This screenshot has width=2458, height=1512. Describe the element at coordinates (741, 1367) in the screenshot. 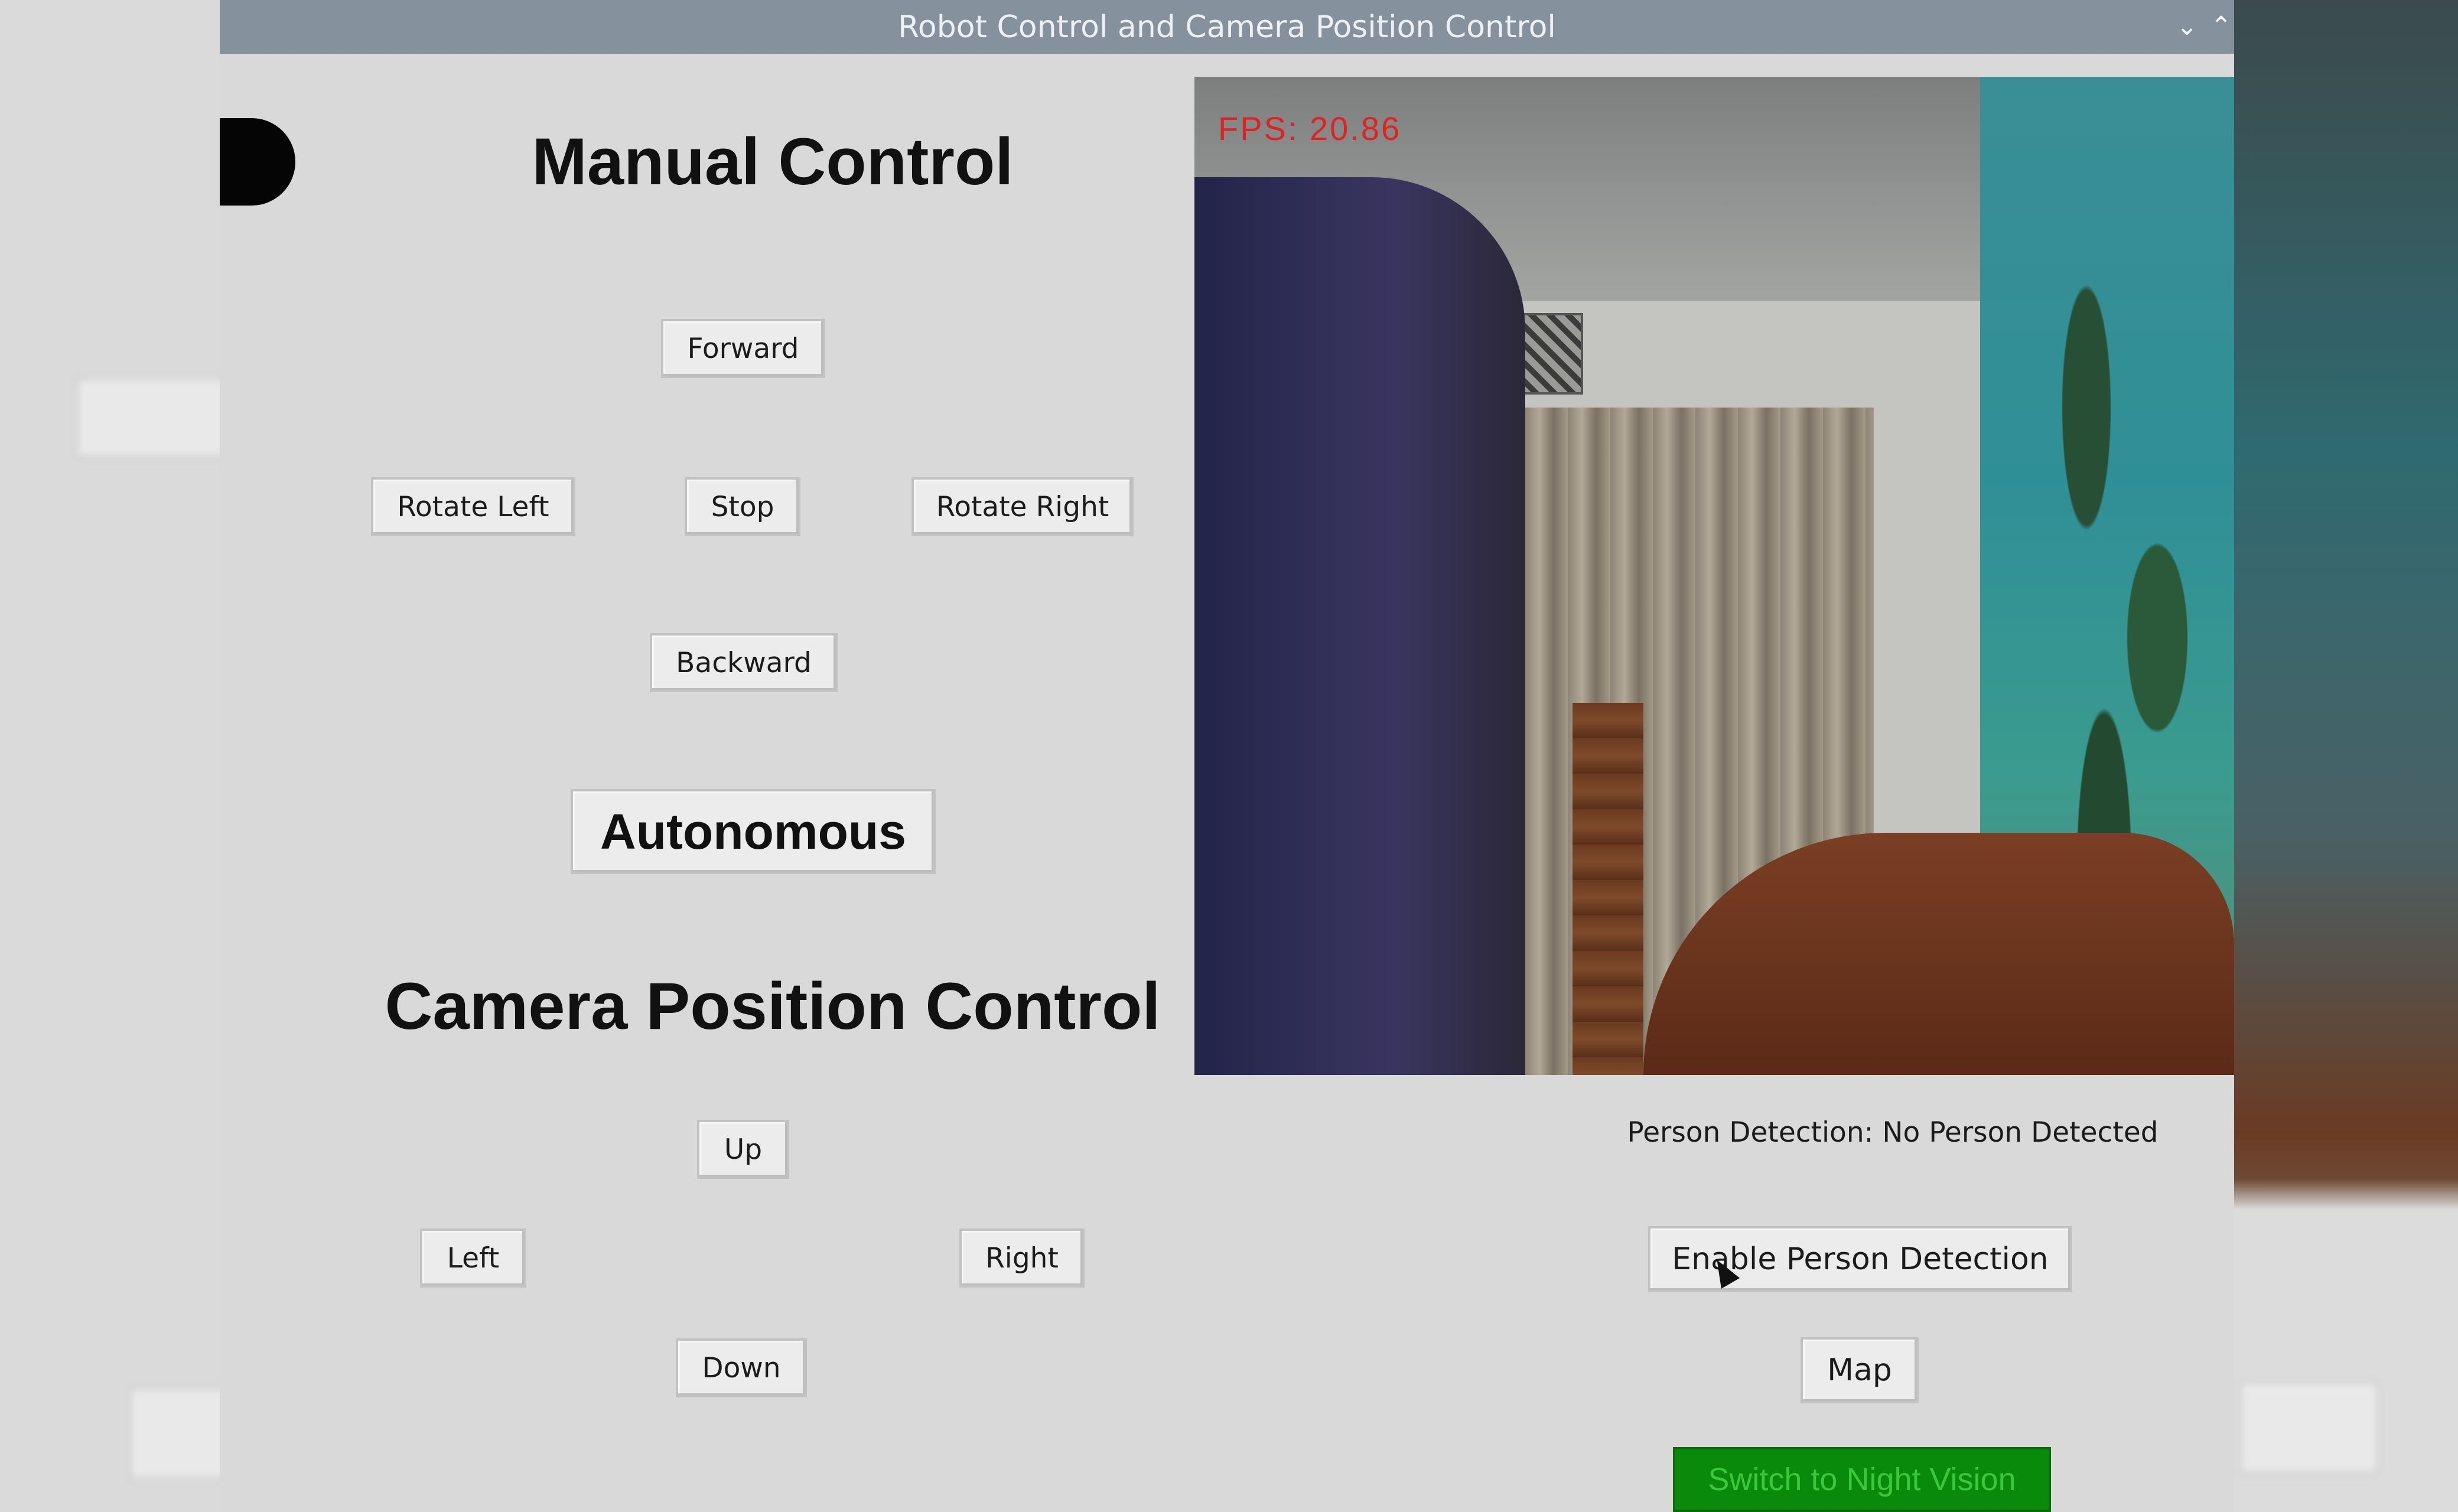

I see `camera-down-button: Down` at that location.